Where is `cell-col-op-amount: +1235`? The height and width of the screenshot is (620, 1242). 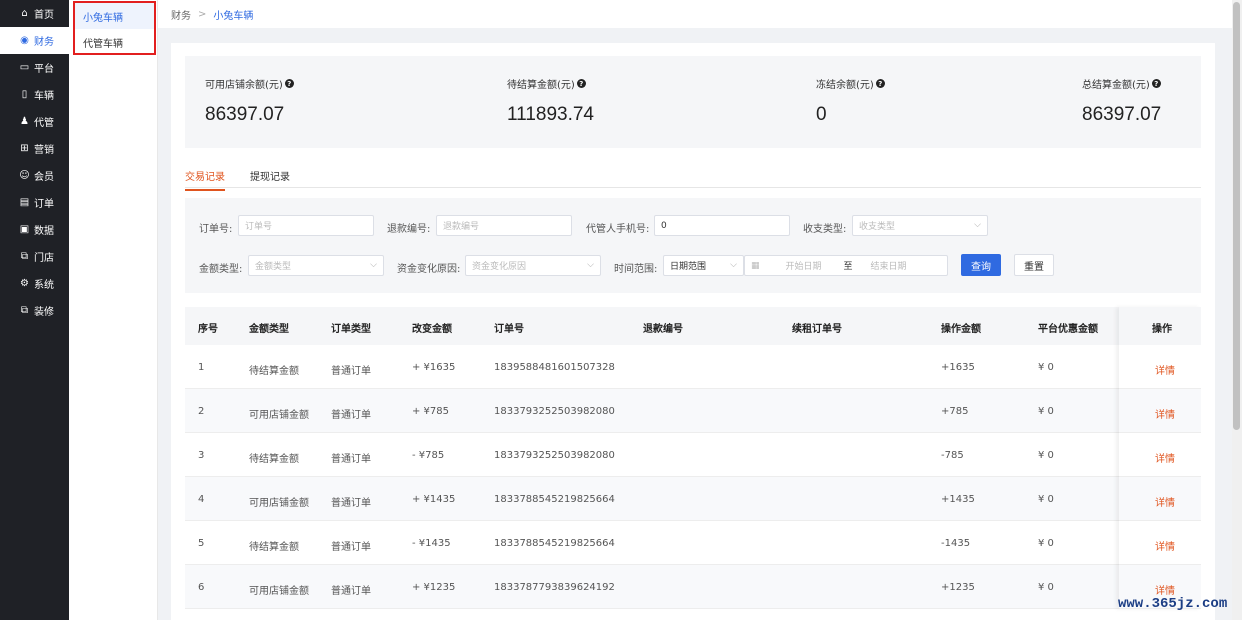 cell-col-op-amount: +1235 is located at coordinates (958, 587).